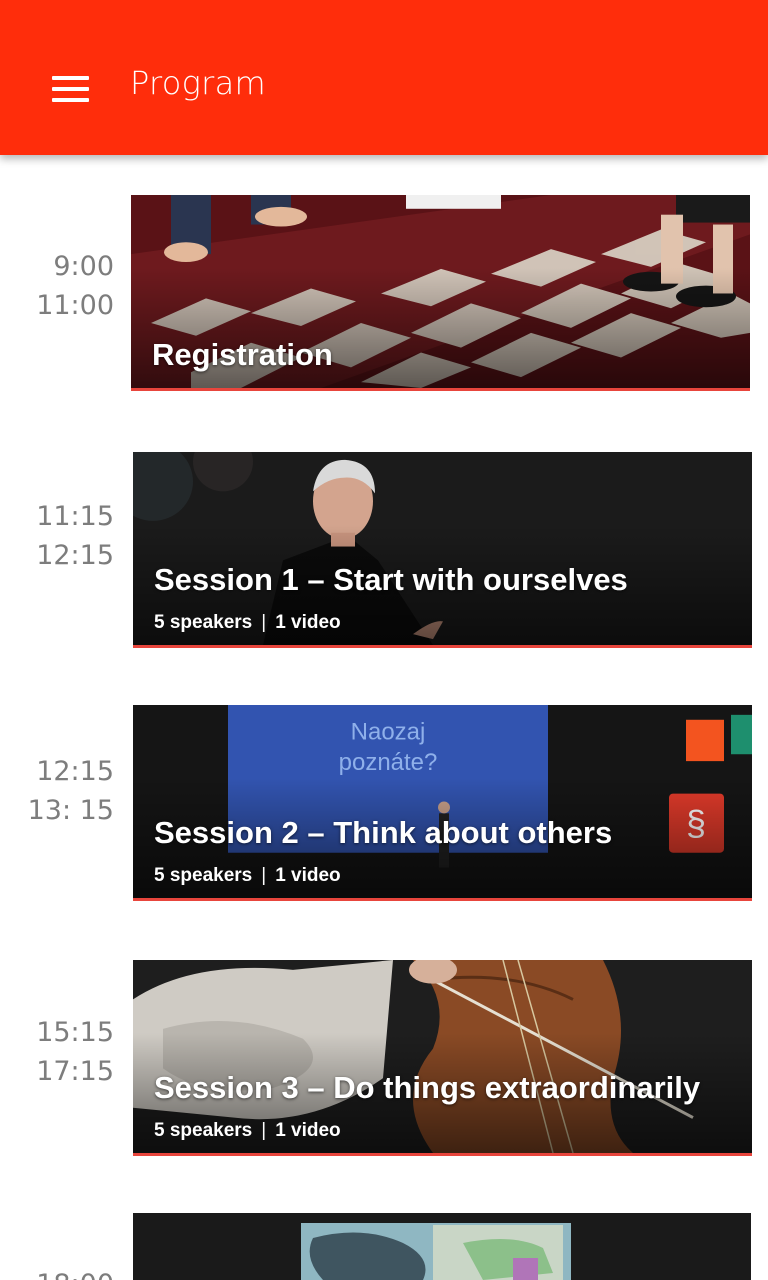 Image resolution: width=768 pixels, height=1280 pixels. I want to click on start-time: 9:00, so click(83, 266).